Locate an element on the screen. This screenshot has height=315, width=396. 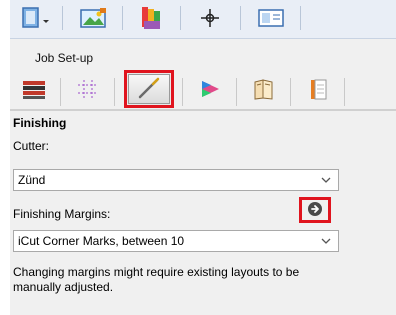
tab-document is located at coordinates (318, 90).